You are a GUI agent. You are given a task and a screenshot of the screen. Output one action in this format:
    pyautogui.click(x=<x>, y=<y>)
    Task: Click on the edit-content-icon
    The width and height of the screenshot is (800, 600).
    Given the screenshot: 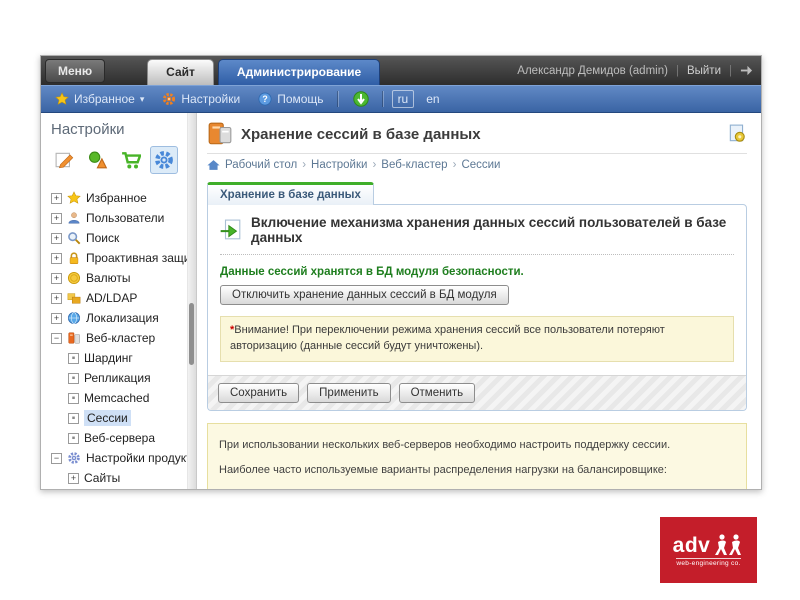 What is the action you would take?
    pyautogui.click(x=65, y=160)
    